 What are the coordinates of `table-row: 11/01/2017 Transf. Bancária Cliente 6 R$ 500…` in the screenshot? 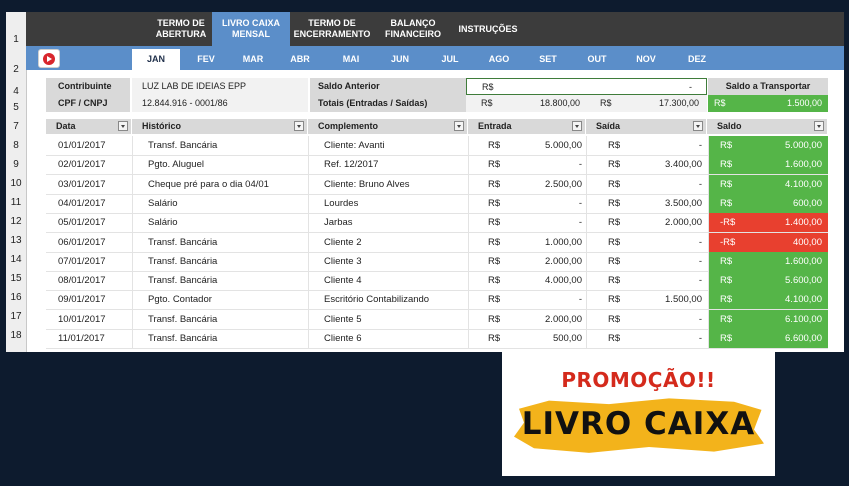 It's located at (437, 339).